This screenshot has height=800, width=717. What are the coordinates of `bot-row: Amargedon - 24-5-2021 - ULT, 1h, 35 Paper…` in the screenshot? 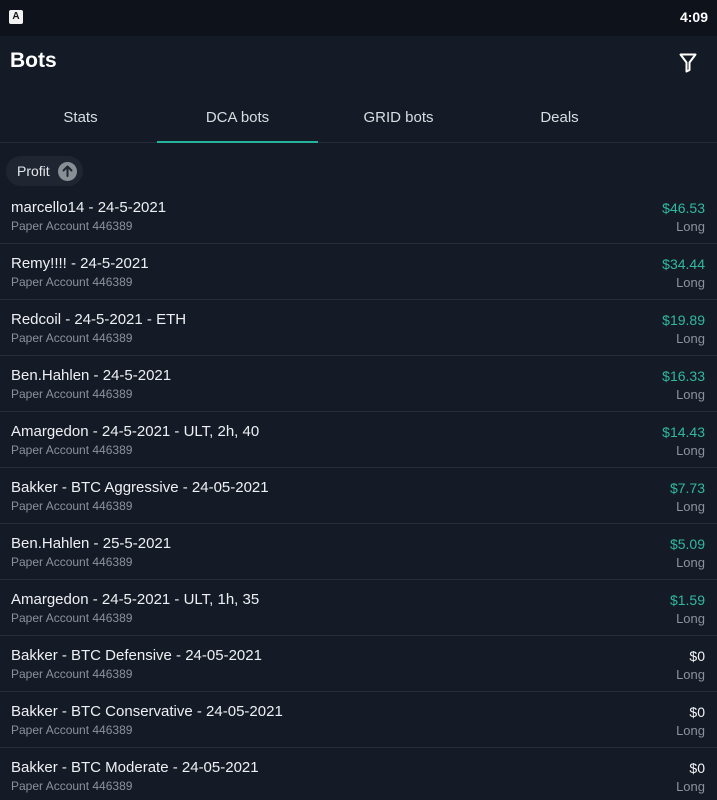 It's located at (358, 608).